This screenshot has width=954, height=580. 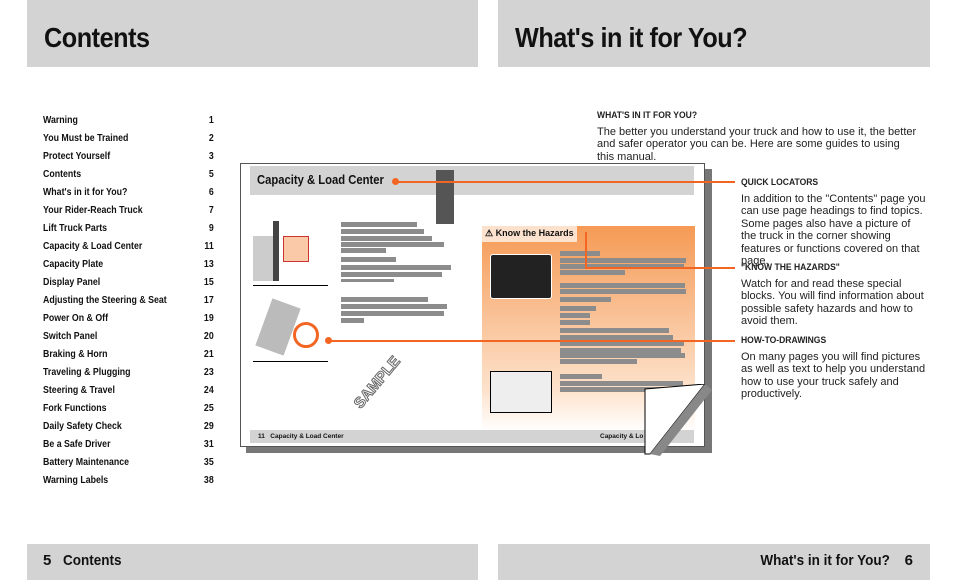 I want to click on toc-label: Capacity & Load Center, so click(x=93, y=246).